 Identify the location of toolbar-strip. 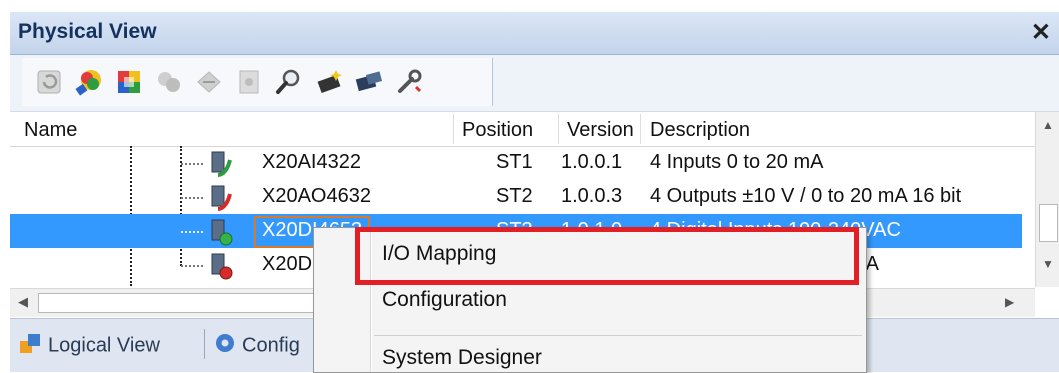
(257, 82).